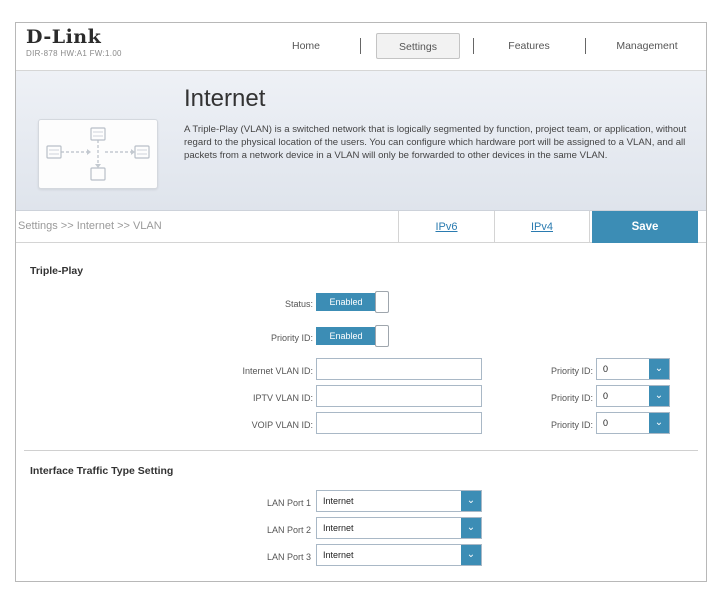 This screenshot has height=589, width=719. Describe the element at coordinates (102, 471) in the screenshot. I see `interface-traffic-title: Interface Traffic Type Setting` at that location.